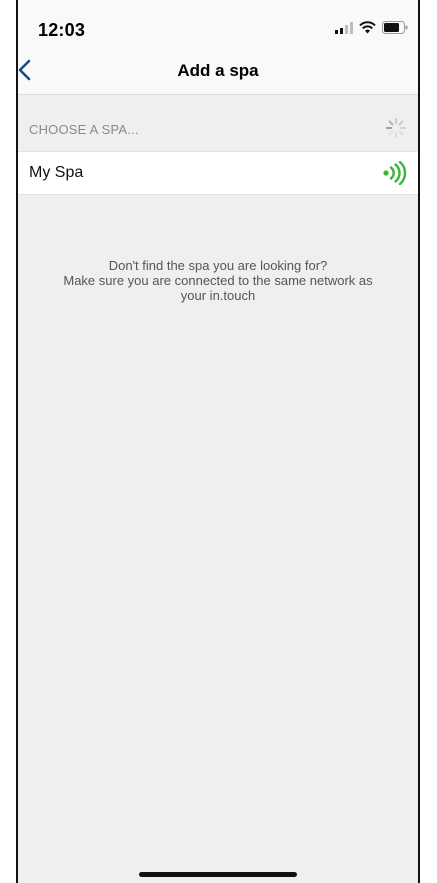 This screenshot has width=437, height=883. I want to click on navigation-bar: Add a spa, so click(218, 72).